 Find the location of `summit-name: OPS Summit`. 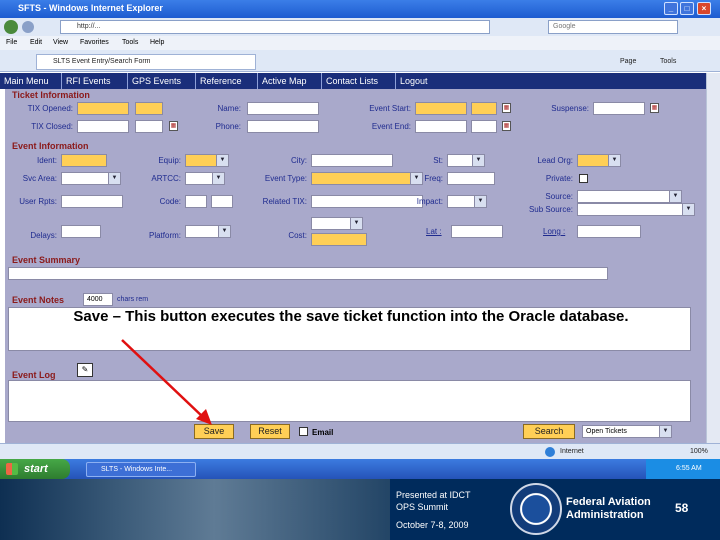

summit-name: OPS Summit is located at coordinates (422, 507).